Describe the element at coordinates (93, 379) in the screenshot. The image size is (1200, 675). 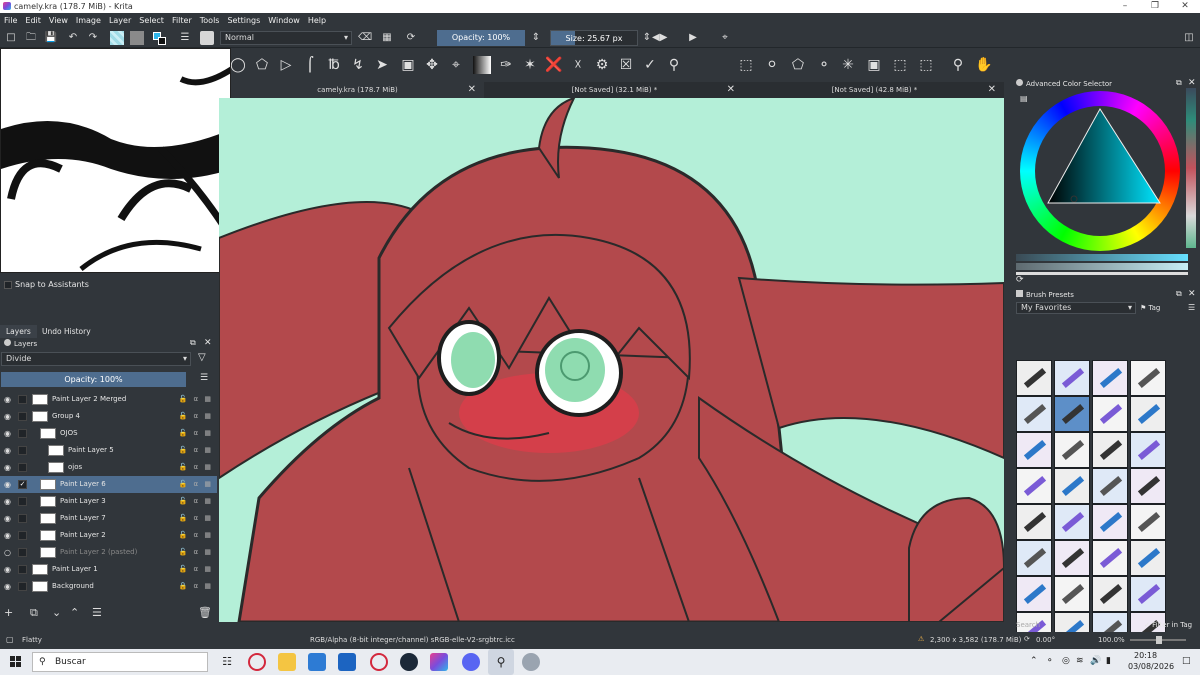
I see `layer-opacity-slider: Opacity: 100%` at that location.